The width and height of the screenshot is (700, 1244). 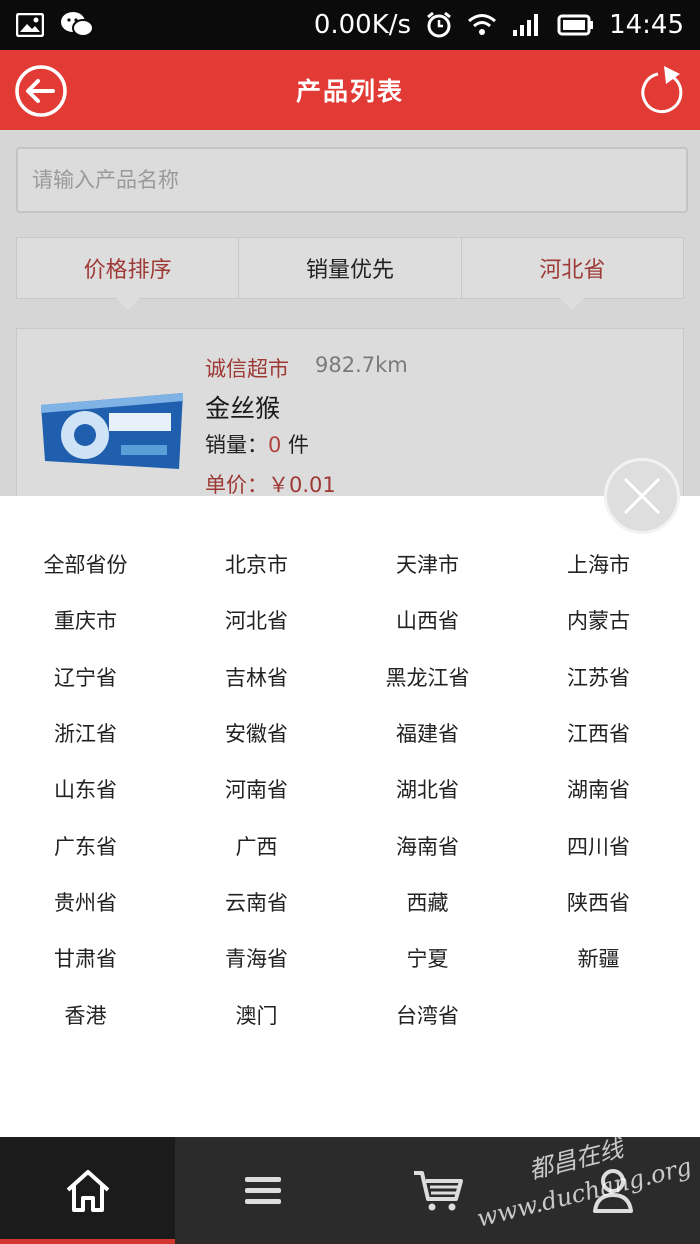 What do you see at coordinates (598, 845) in the screenshot?
I see `province-option: 四川省` at bounding box center [598, 845].